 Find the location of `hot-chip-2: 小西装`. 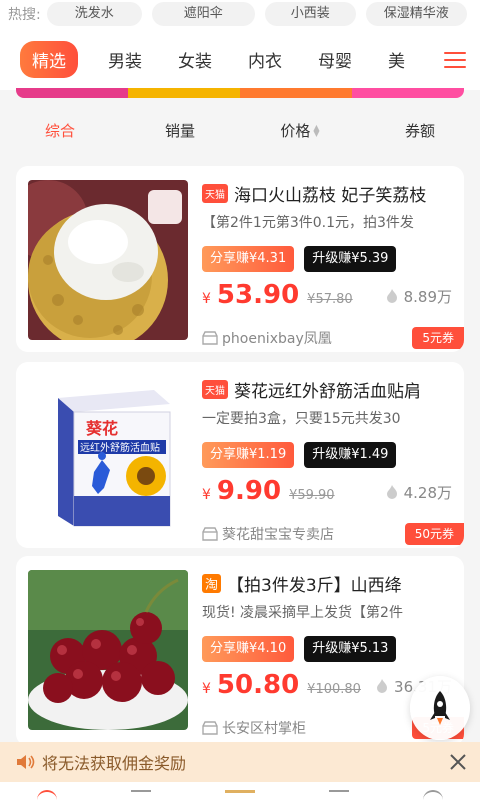

hot-chip-2: 小西装 is located at coordinates (310, 14).